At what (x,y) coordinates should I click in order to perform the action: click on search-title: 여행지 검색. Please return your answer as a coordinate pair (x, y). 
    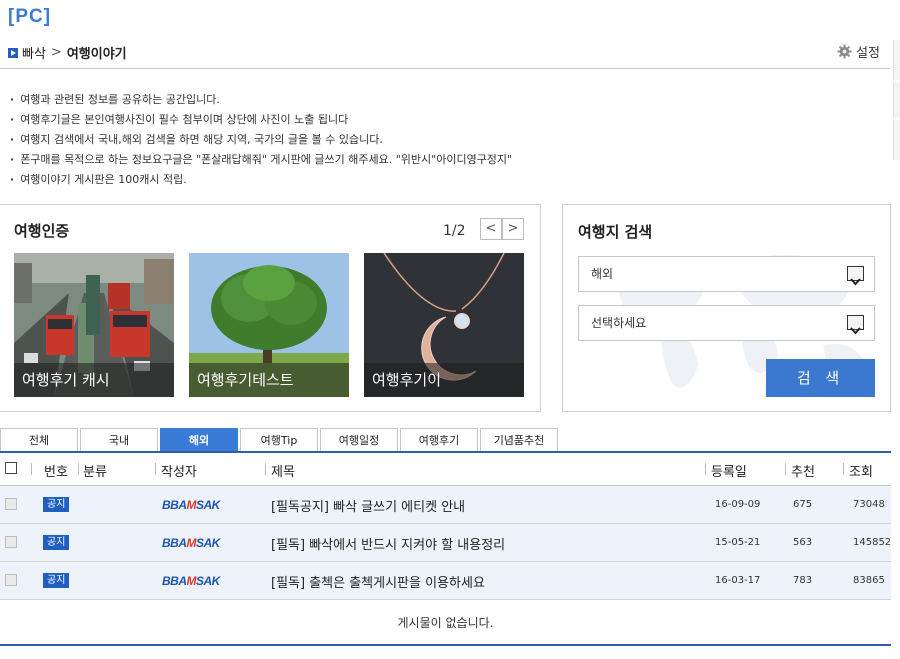
    Looking at the image, I should click on (615, 232).